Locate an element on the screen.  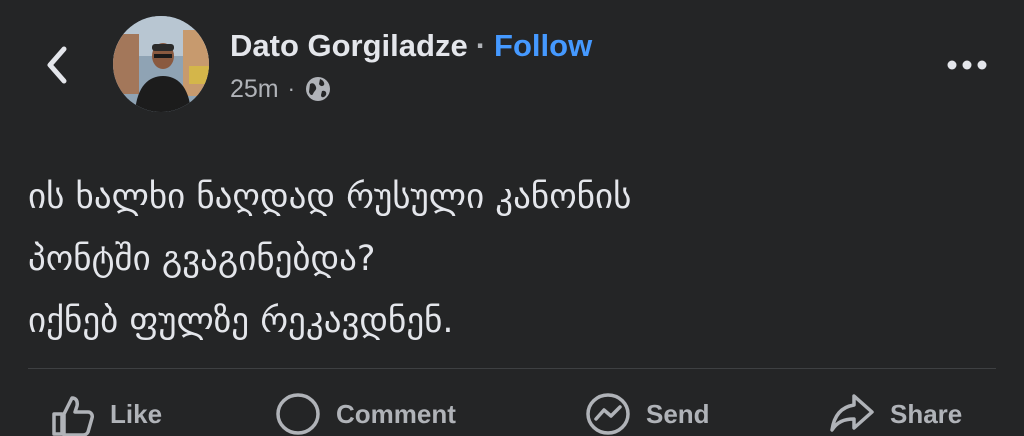
more-horizontal-icon is located at coordinates (967, 65).